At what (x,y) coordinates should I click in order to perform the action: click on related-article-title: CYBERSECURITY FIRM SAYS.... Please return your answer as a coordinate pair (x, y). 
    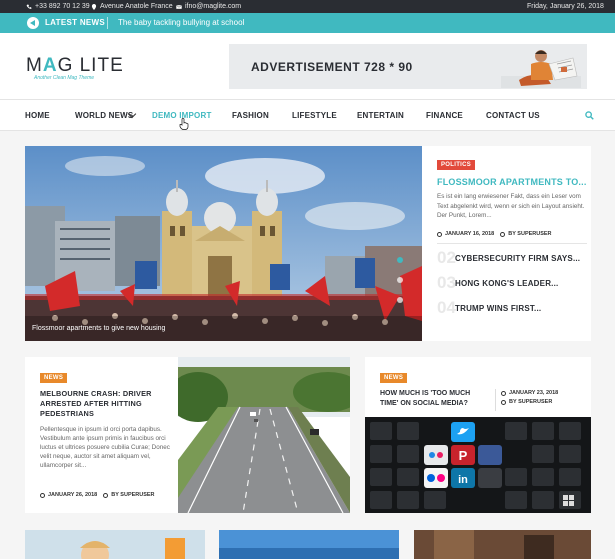
    Looking at the image, I should click on (517, 258).